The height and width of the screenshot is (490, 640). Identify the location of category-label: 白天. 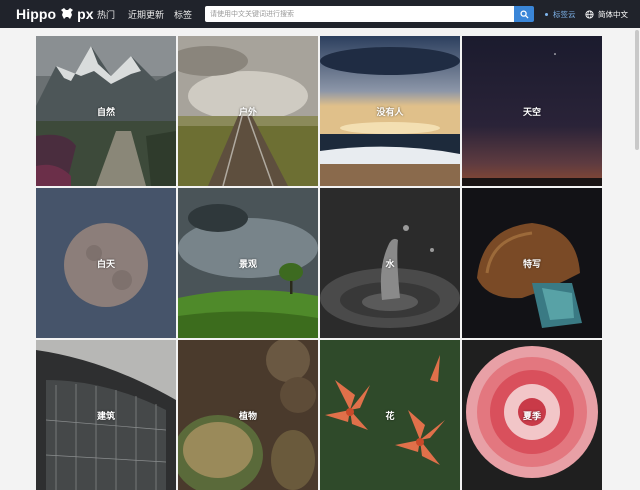
(105, 264).